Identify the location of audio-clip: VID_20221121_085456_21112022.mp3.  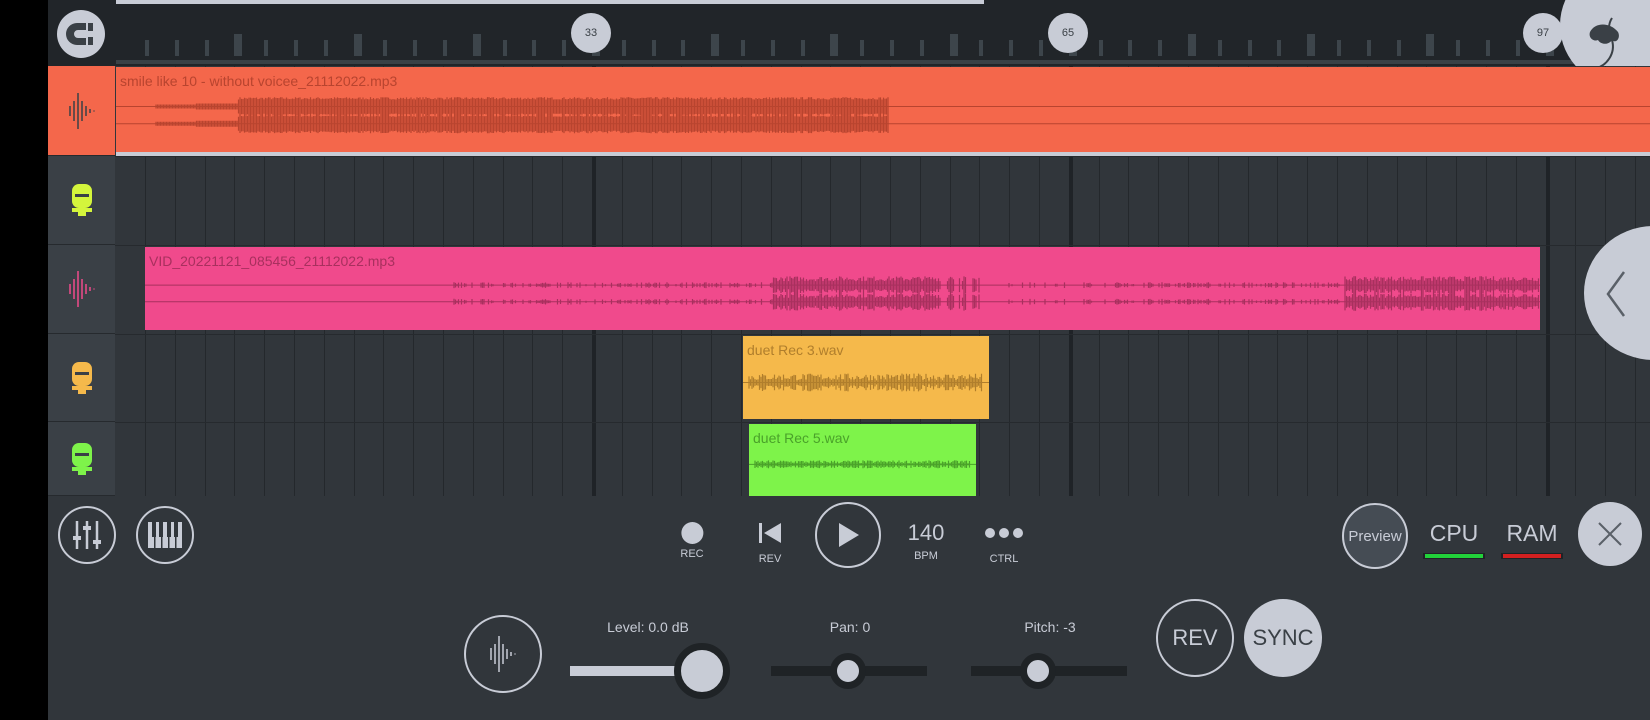
(842, 288).